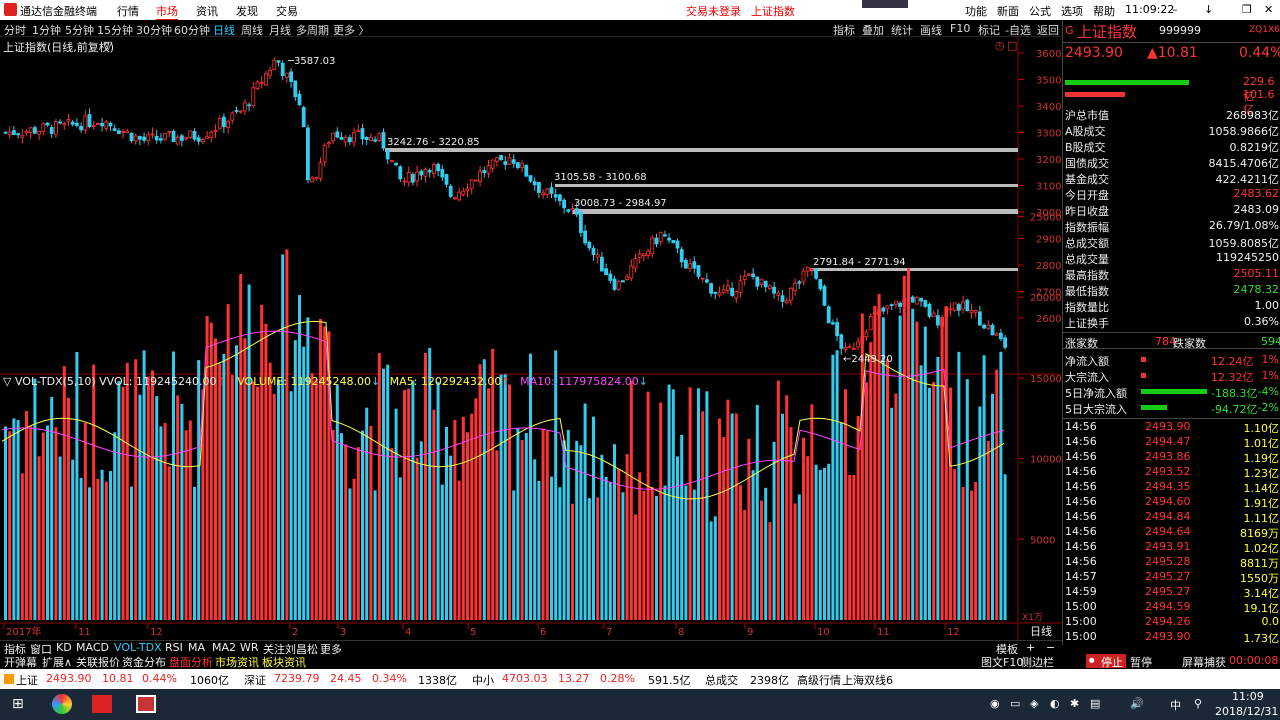 This screenshot has height=720, width=1280. What do you see at coordinates (1048, 30) in the screenshot?
I see `tool-back: 返回` at bounding box center [1048, 30].